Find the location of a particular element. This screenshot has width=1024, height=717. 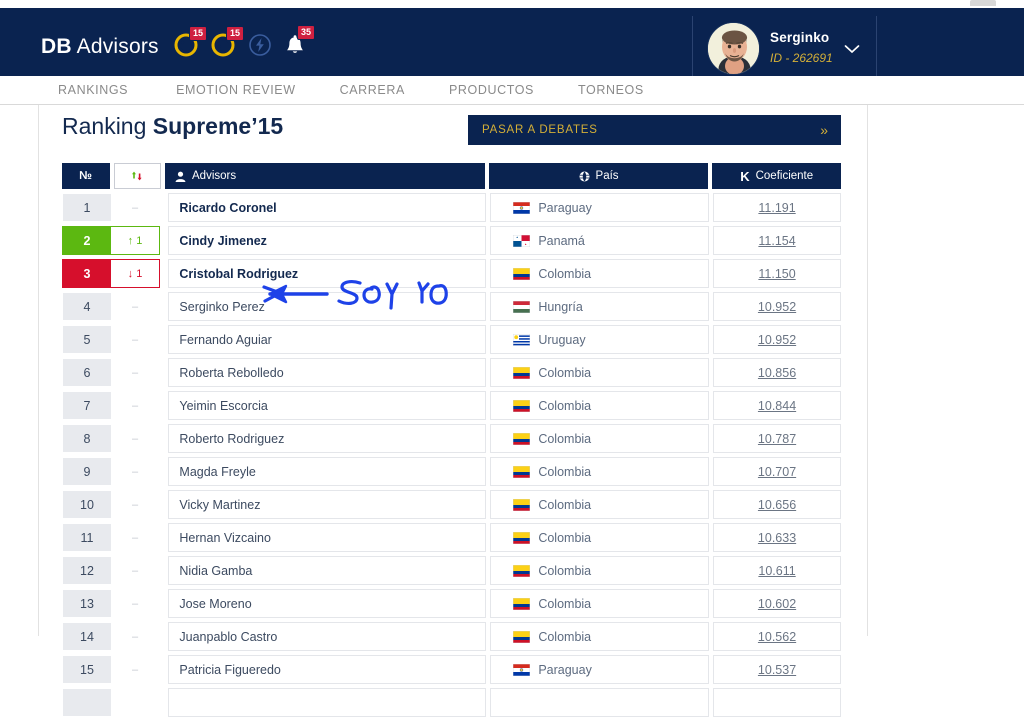

flag-co-icon is located at coordinates (522, 372).